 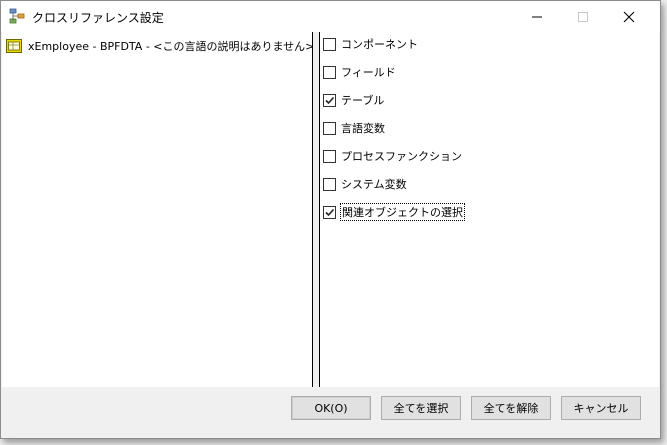 I want to click on maximize-icon, so click(x=583, y=16).